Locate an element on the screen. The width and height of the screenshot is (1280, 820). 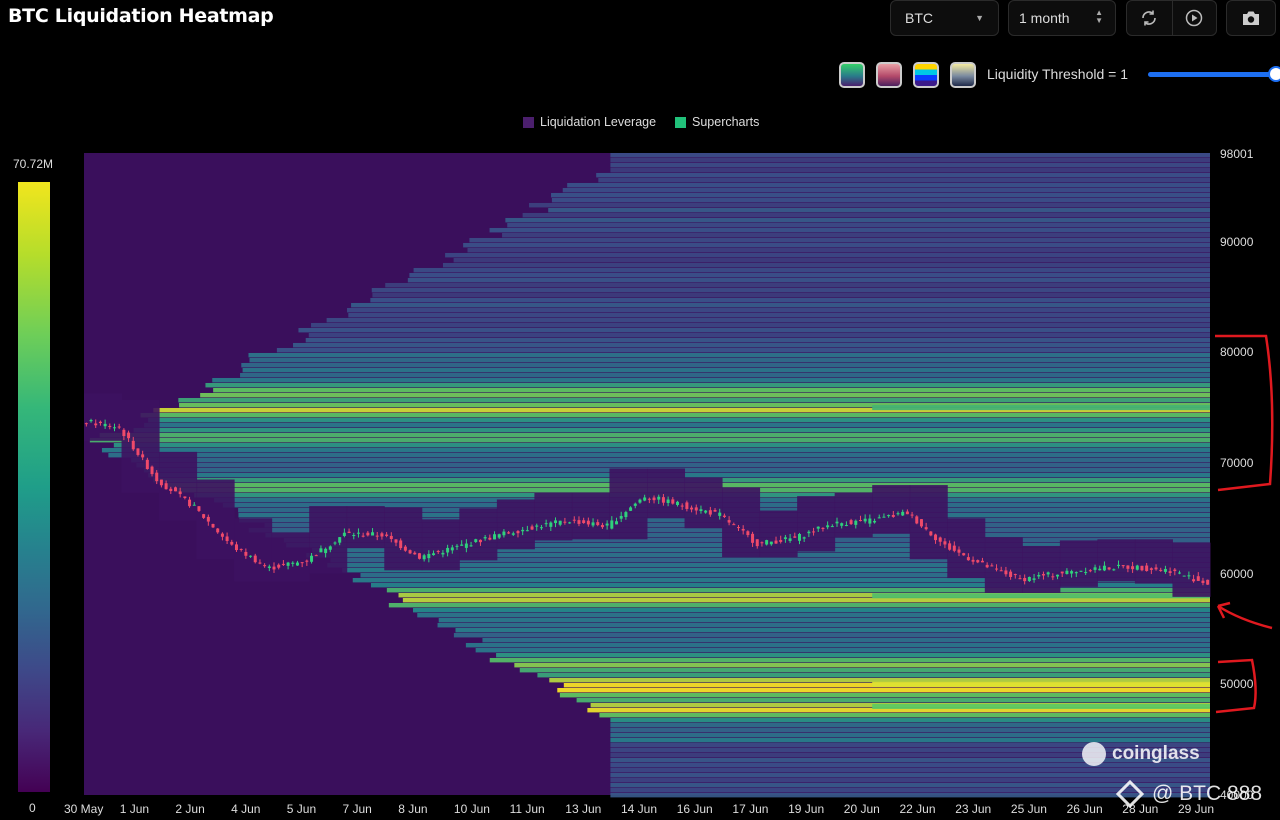
x-tick-label: 30 May is located at coordinates (84, 809).